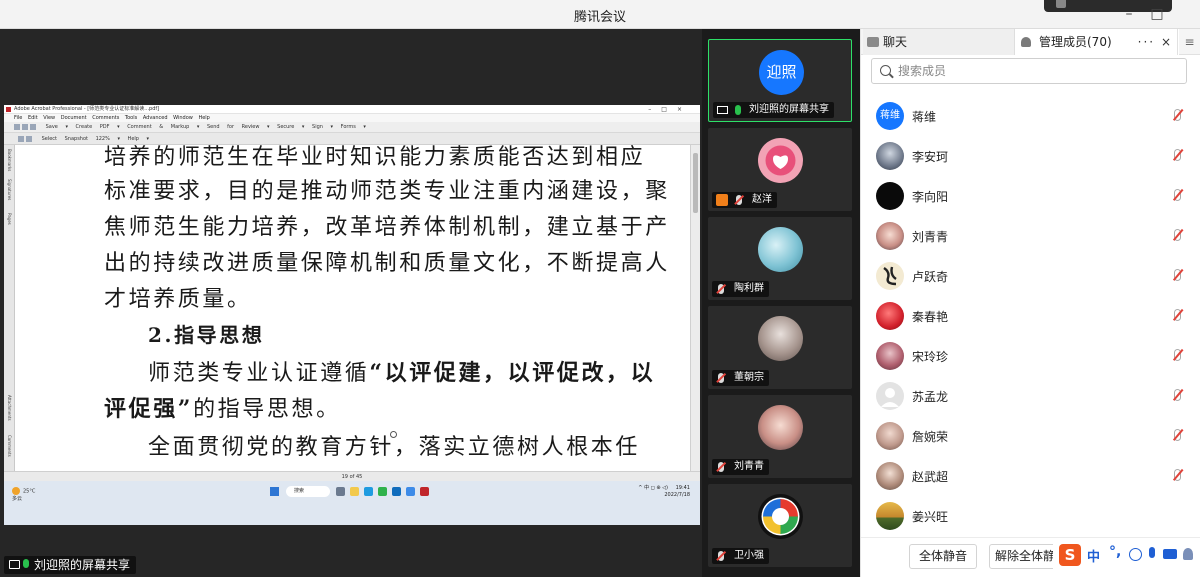 Image resolution: width=1200 pixels, height=577 pixels. Describe the element at coordinates (51, 118) in the screenshot. I see `acrobat-menu-item: View` at that location.